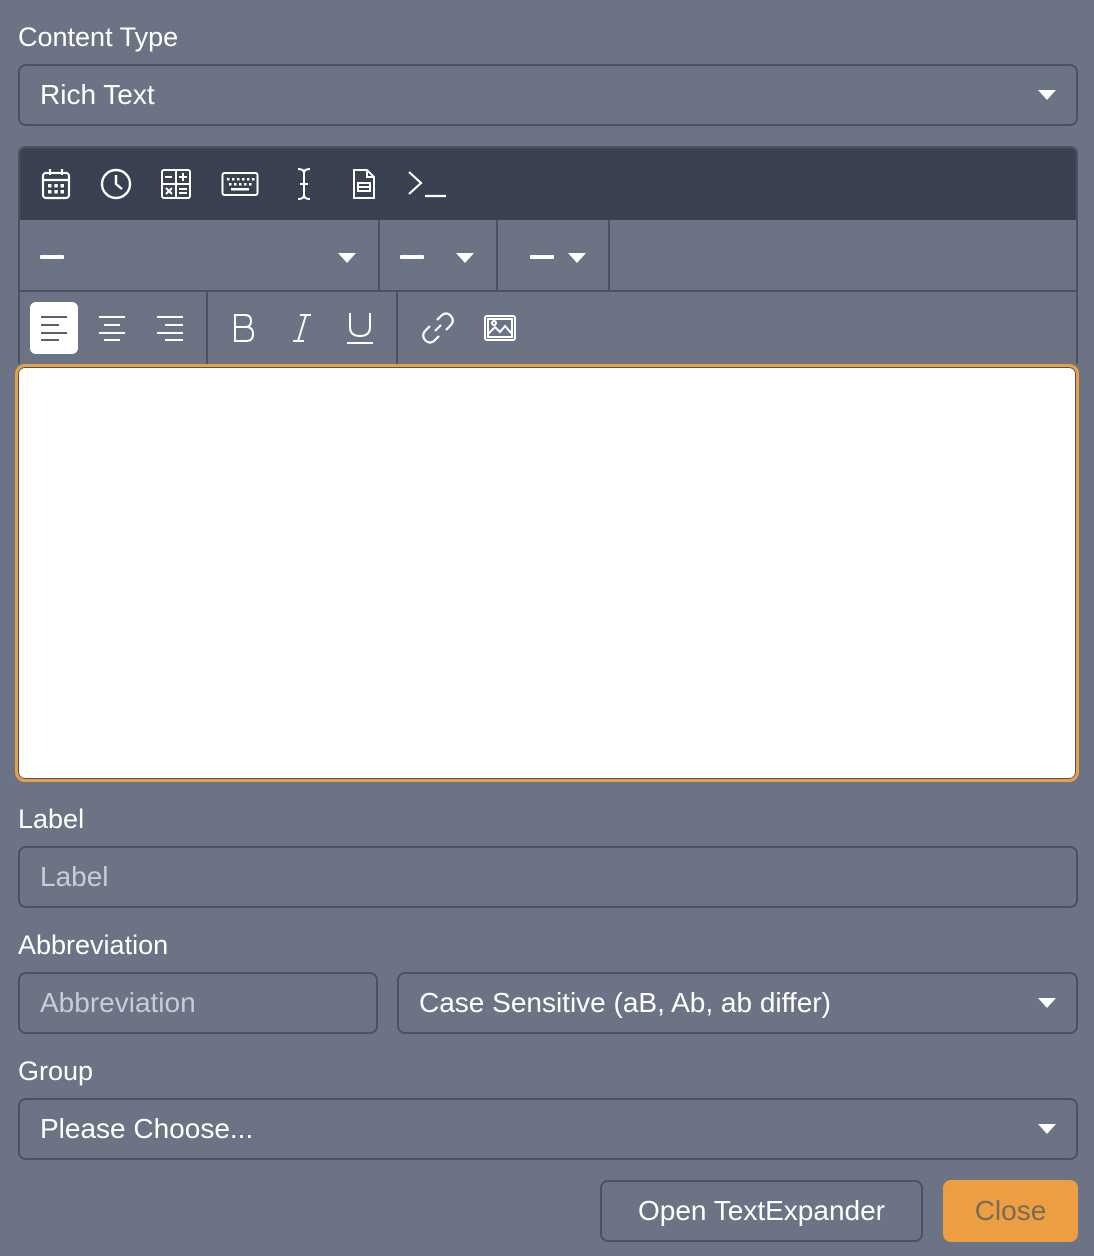  I want to click on text-style-group, so click(303, 328).